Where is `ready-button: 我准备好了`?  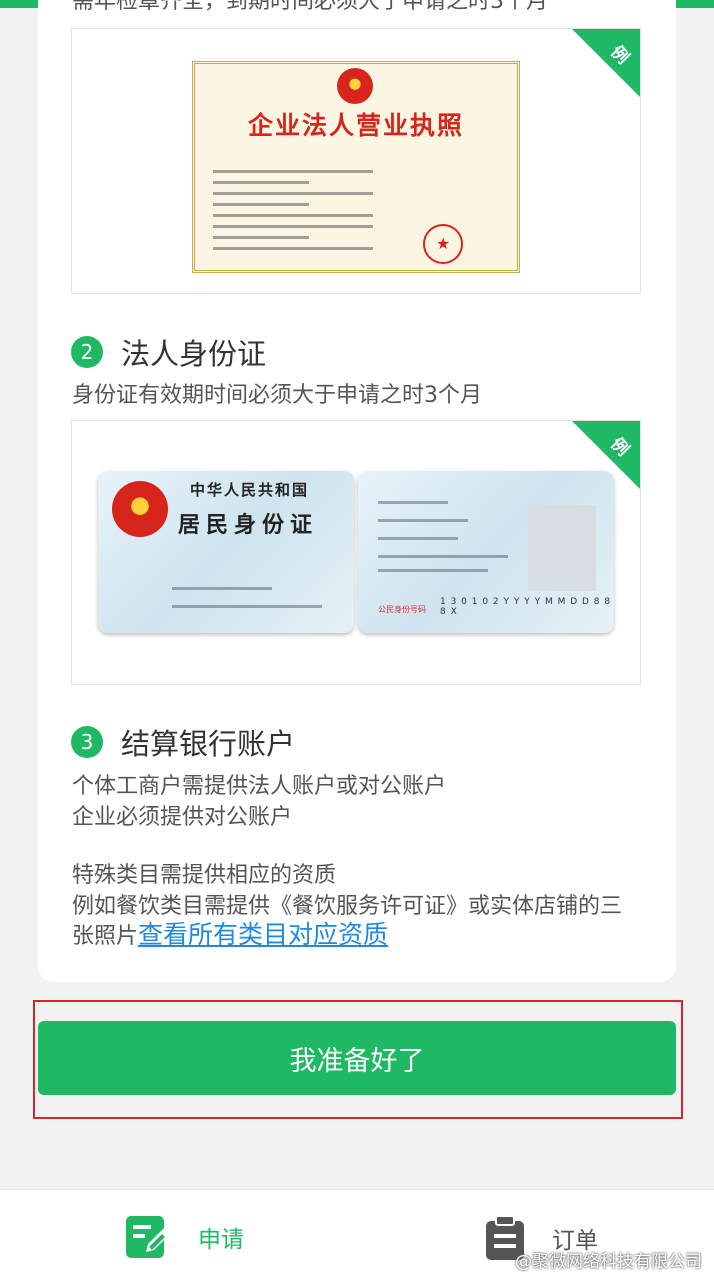 ready-button: 我准备好了 is located at coordinates (357, 1058).